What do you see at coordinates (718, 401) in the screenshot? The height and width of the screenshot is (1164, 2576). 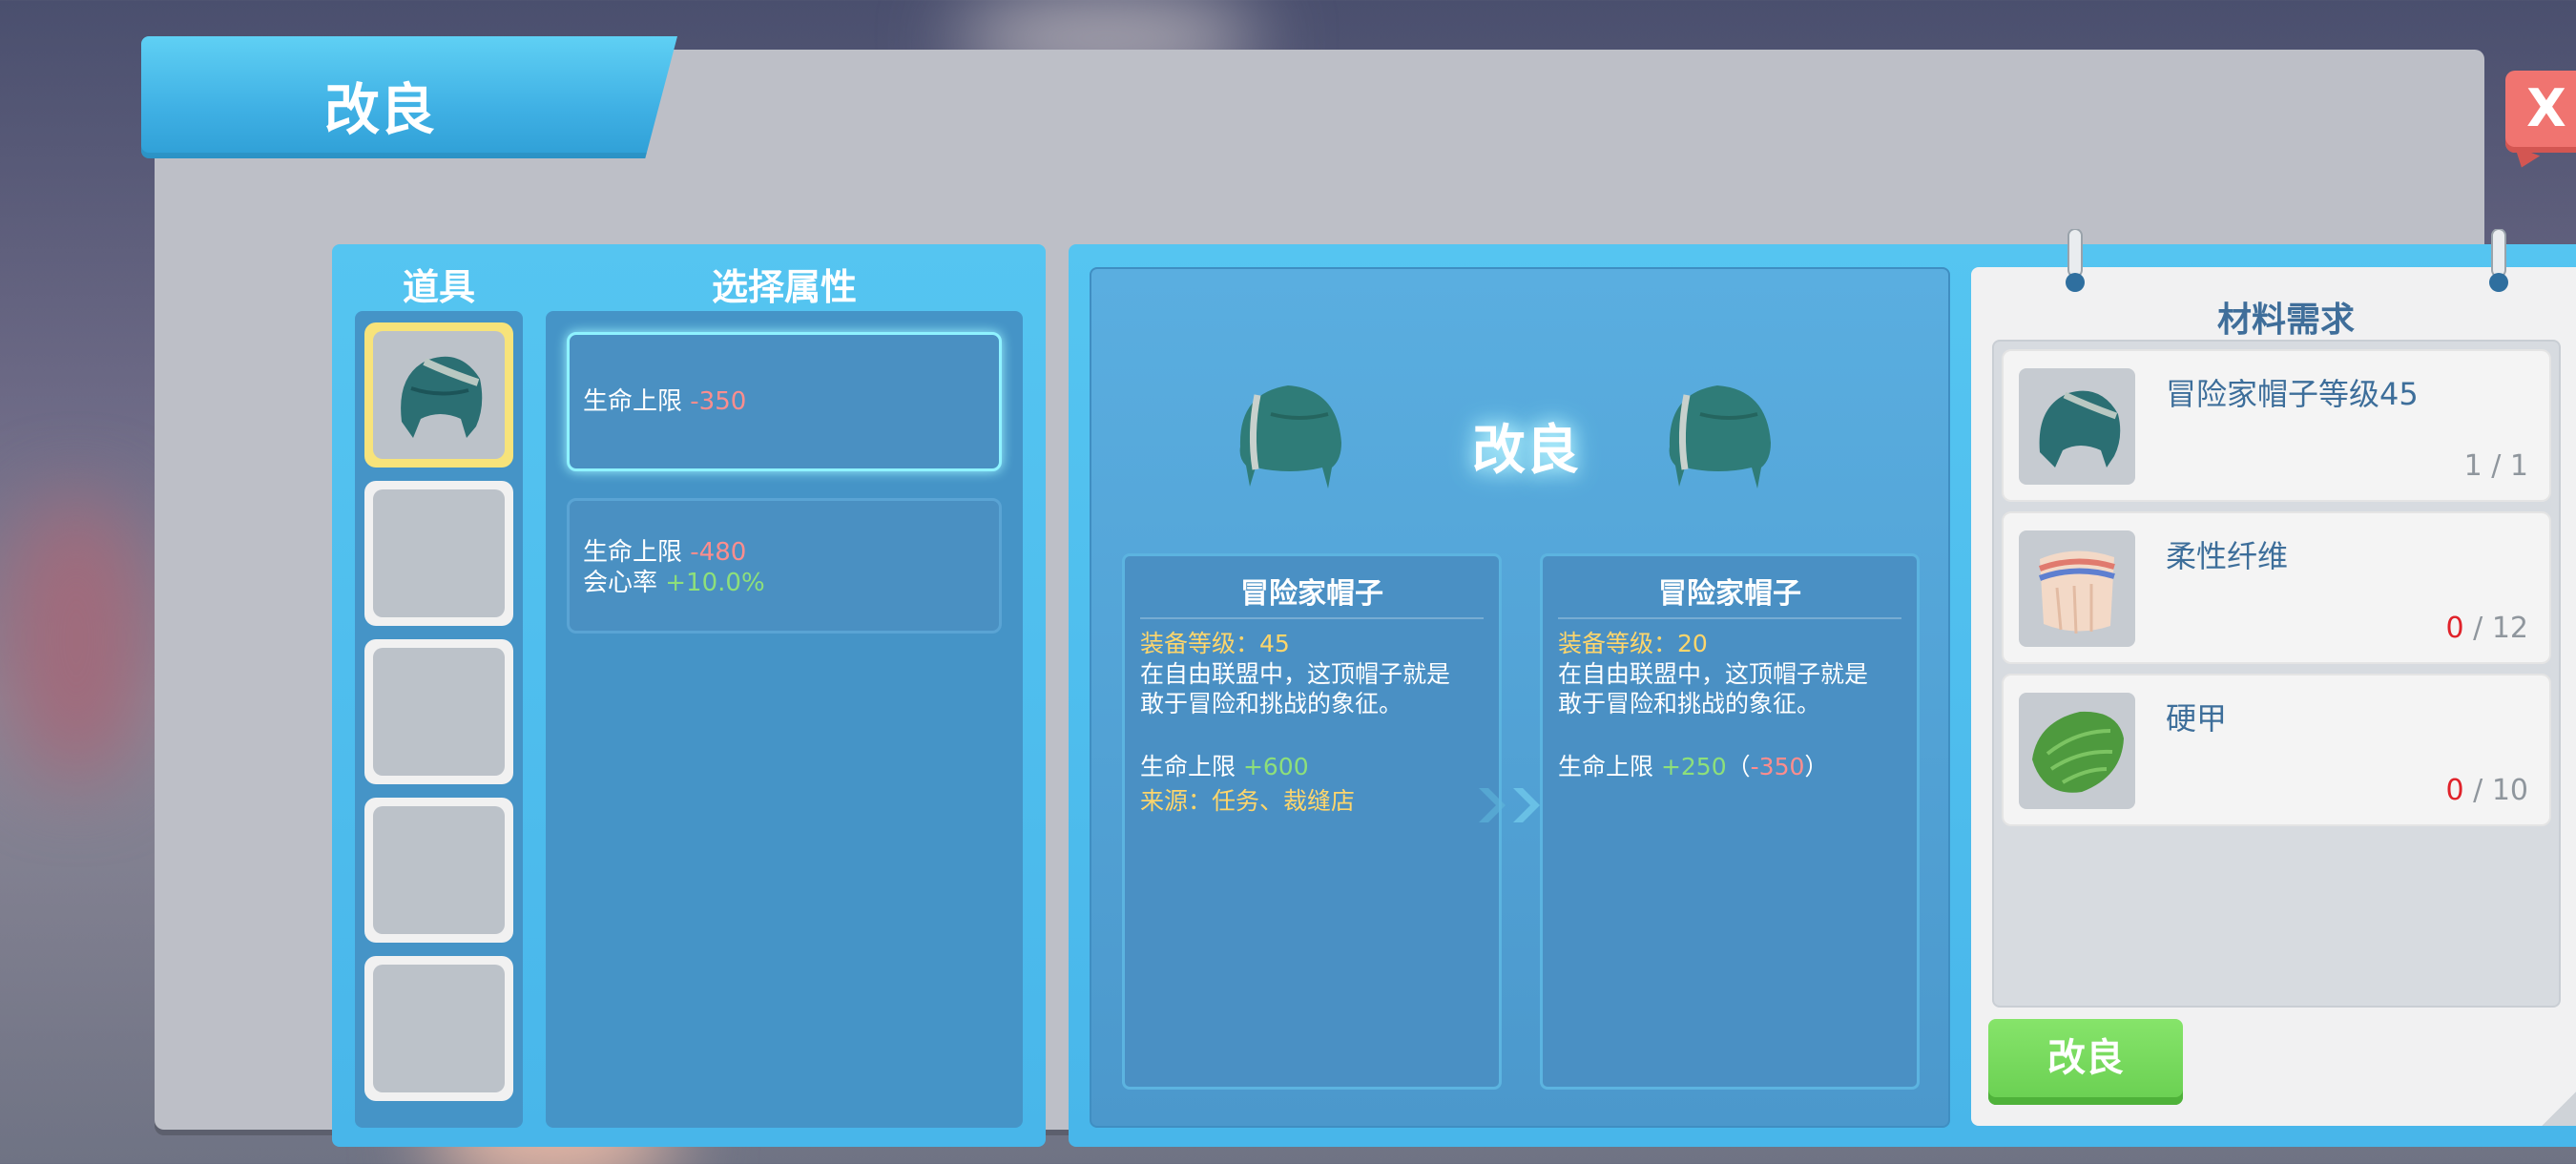 I see `attribute-value: -350` at bounding box center [718, 401].